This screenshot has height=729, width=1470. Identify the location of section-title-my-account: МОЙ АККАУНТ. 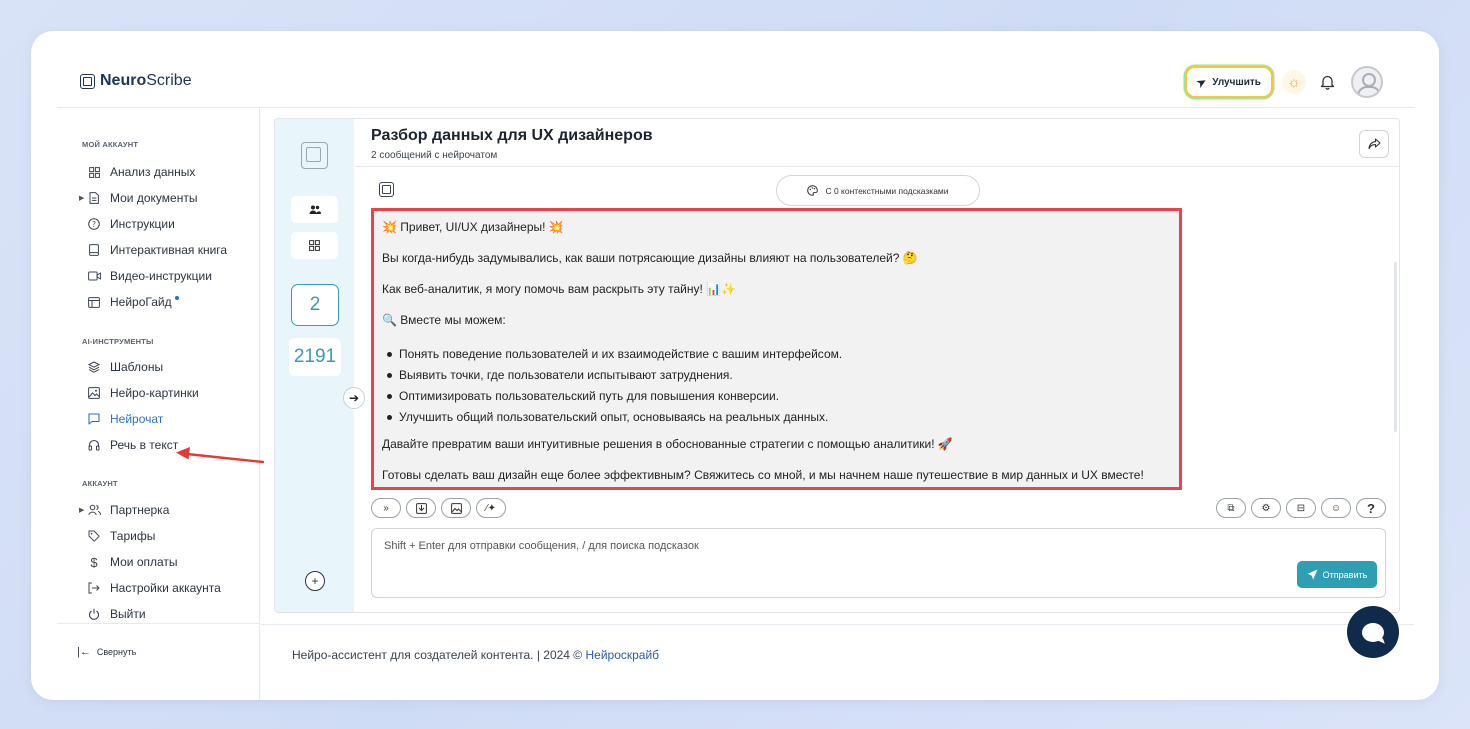
(110, 144).